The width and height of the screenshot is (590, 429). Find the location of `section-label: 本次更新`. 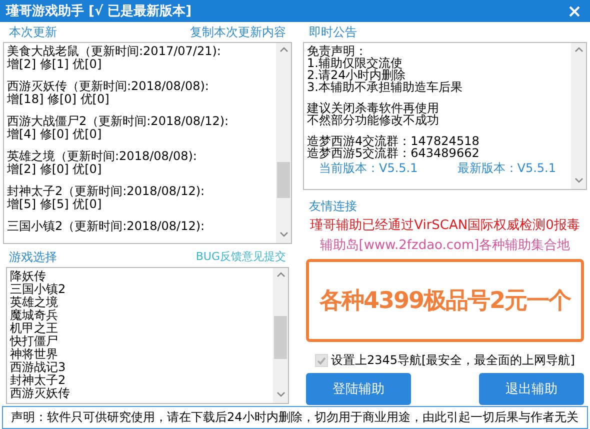

section-label: 本次更新 is located at coordinates (33, 32).